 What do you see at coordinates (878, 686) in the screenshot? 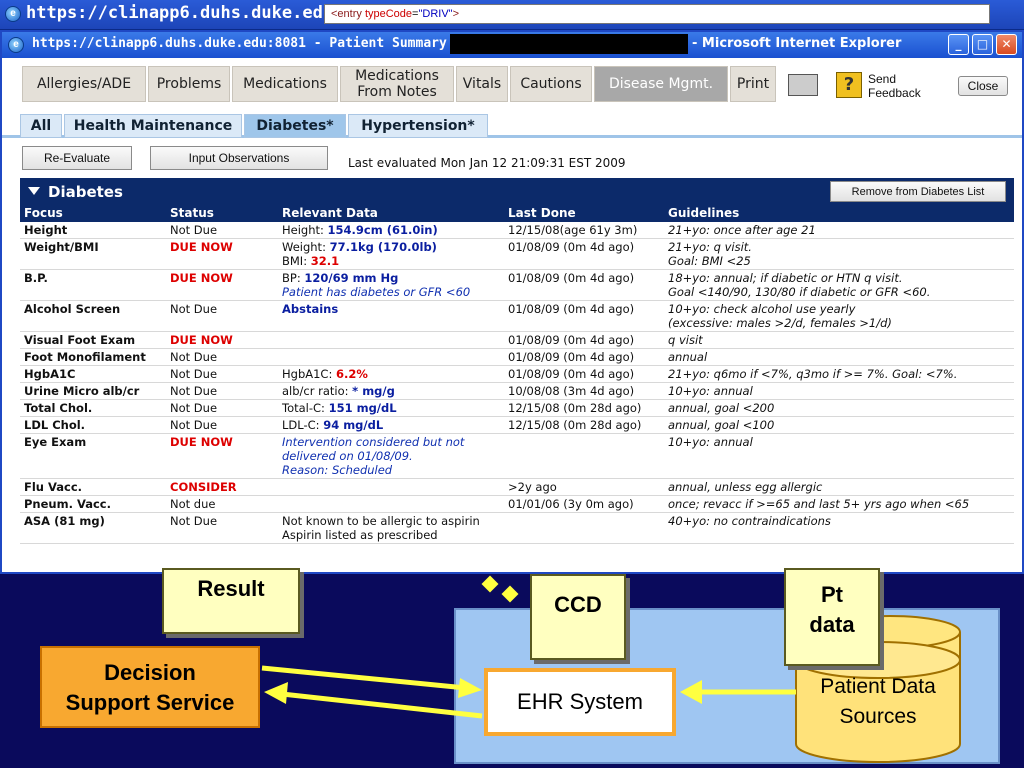
I see `pds-line-1: Patient Data` at bounding box center [878, 686].